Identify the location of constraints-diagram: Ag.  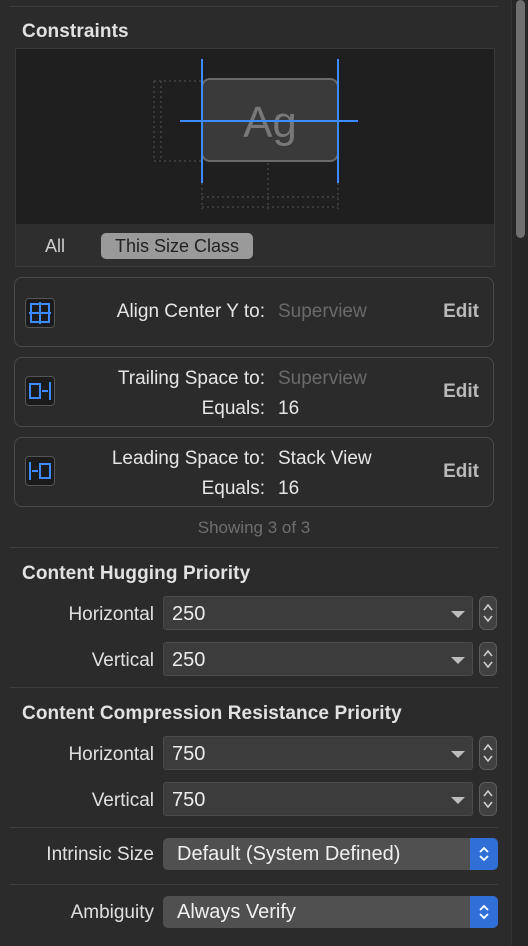
(255, 134).